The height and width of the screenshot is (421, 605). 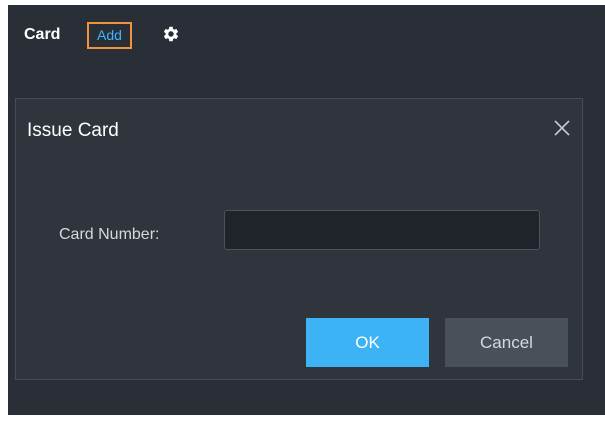 I want to click on card-label: Card, so click(x=42, y=34).